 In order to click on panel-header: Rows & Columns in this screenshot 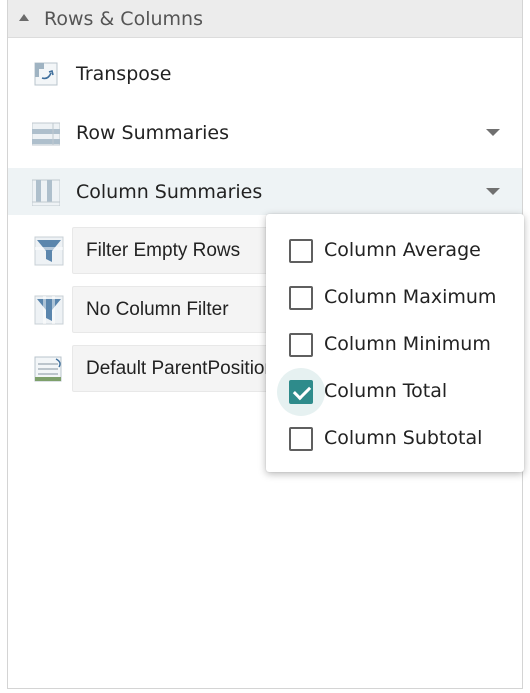, I will do `click(265, 19)`.